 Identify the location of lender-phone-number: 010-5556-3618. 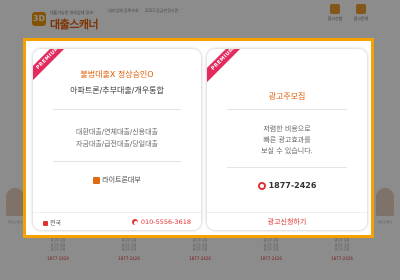
(165, 222).